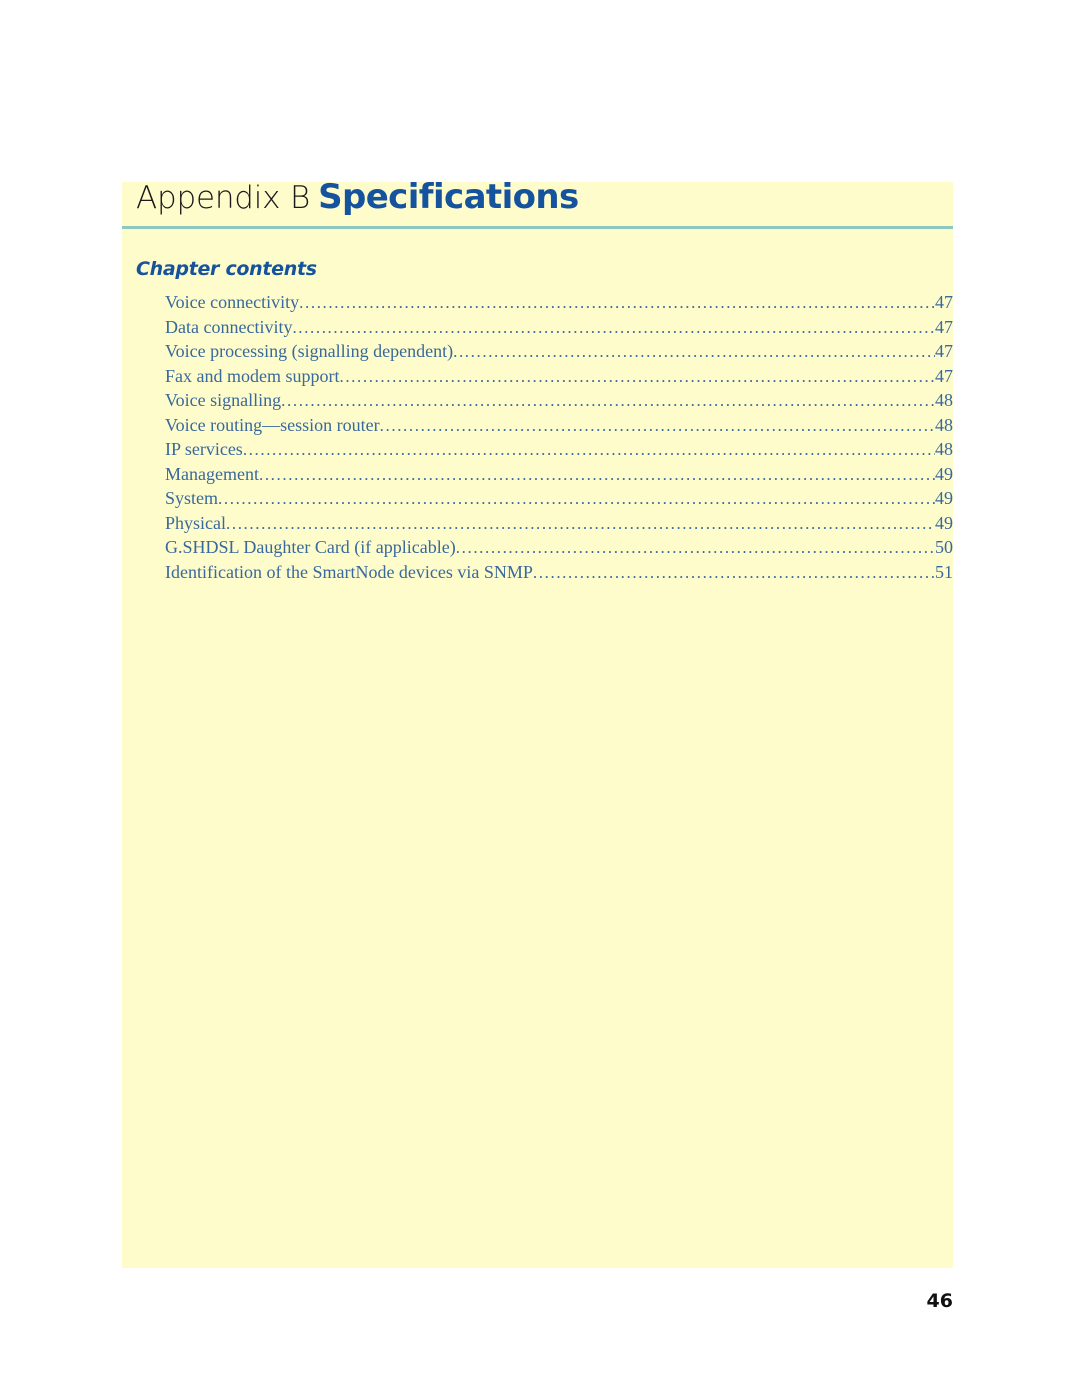 The image size is (1080, 1397). What do you see at coordinates (229, 326) in the screenshot?
I see `toc-entry-label: Data connectivity` at bounding box center [229, 326].